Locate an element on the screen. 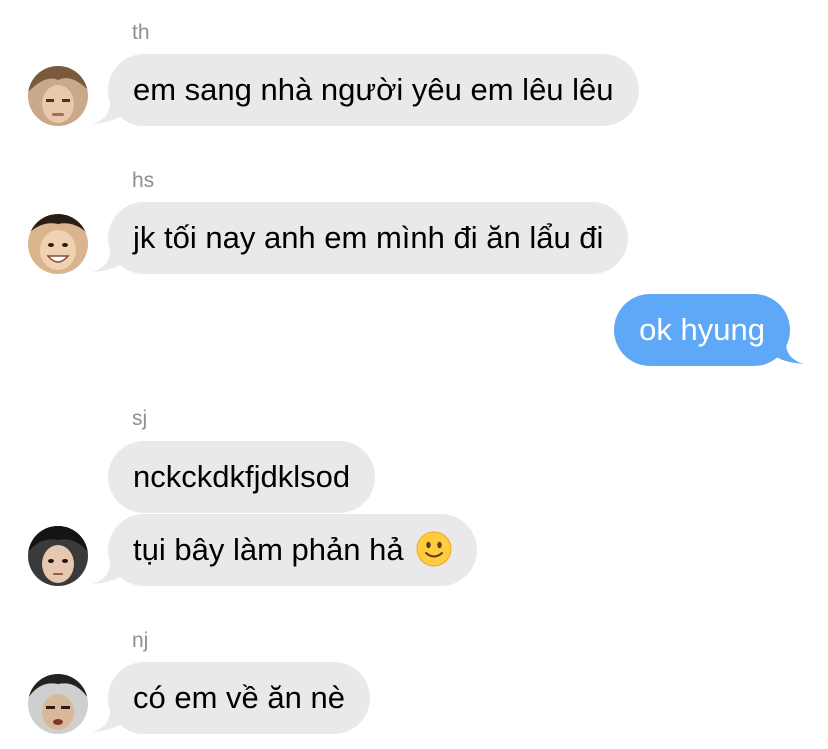  message-text: nckckdkfjdklsod is located at coordinates (242, 476).